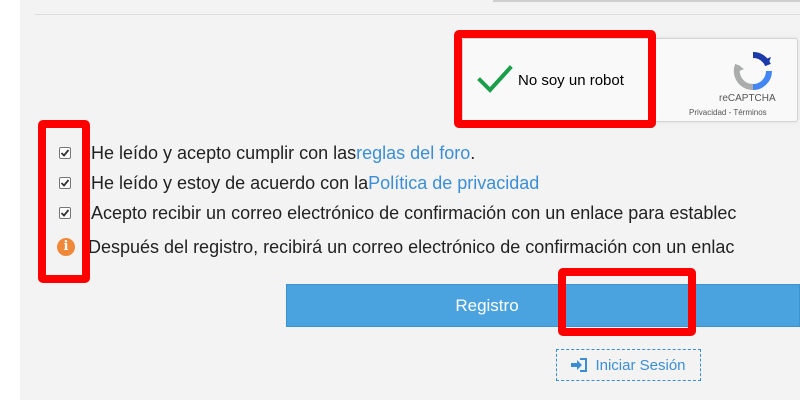 This screenshot has width=800, height=400. What do you see at coordinates (728, 112) in the screenshot?
I see `recaptcha-links: Privacidad - Términos` at bounding box center [728, 112].